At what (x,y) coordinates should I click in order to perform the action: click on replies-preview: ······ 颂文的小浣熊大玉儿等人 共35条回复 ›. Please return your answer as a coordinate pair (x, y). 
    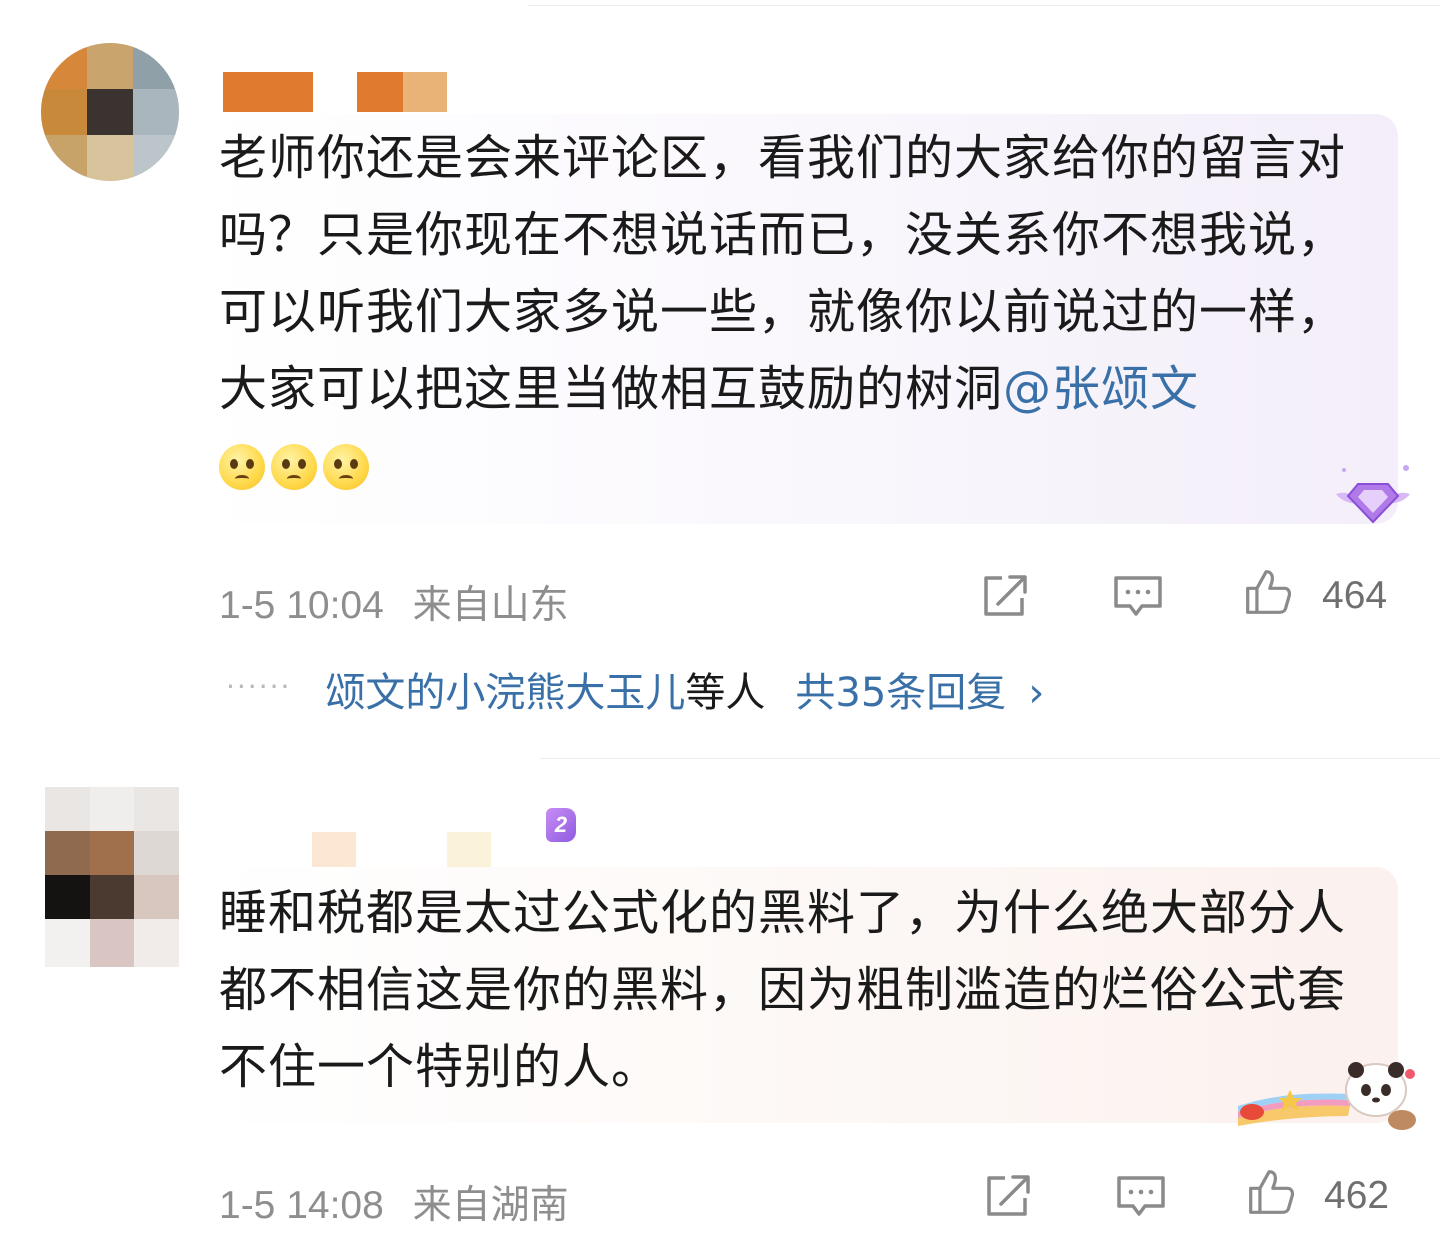
    Looking at the image, I should click on (635, 689).